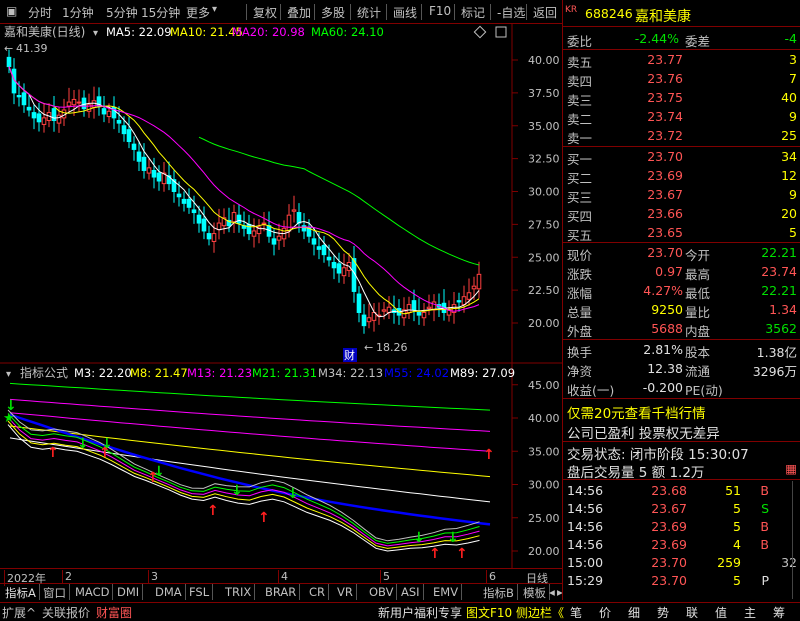 The image size is (800, 621). What do you see at coordinates (665, 368) in the screenshot?
I see `stat-value: 12.38` at bounding box center [665, 368].